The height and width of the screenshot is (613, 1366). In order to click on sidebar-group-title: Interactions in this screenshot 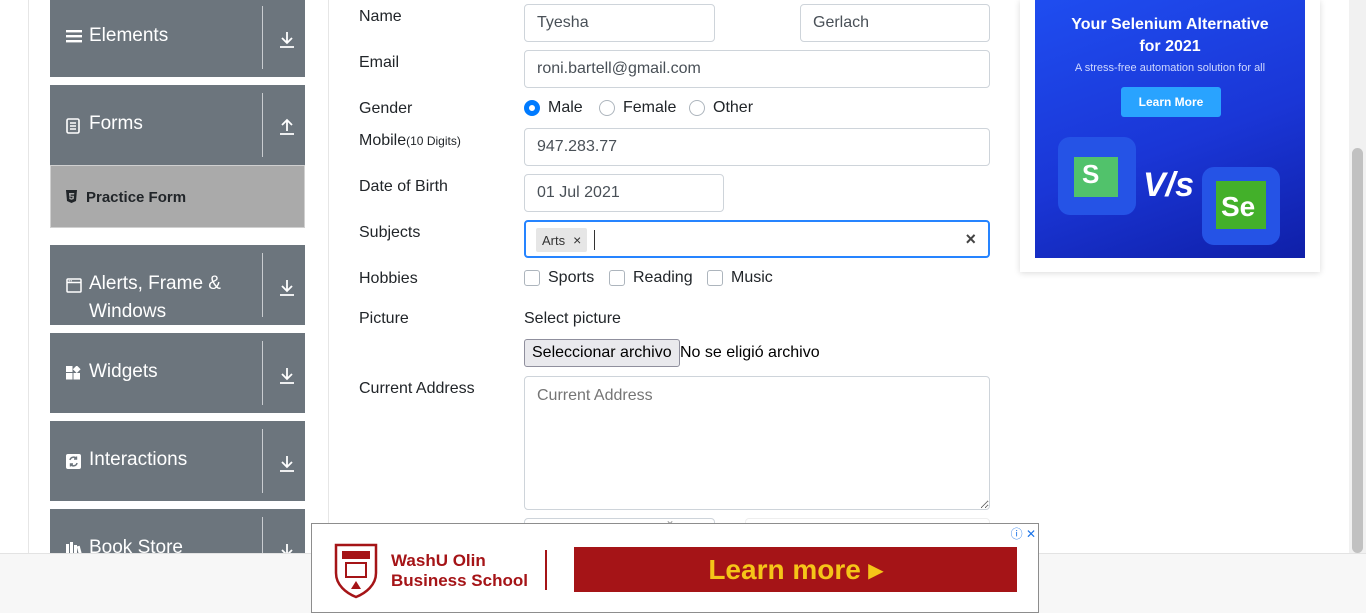, I will do `click(138, 459)`.